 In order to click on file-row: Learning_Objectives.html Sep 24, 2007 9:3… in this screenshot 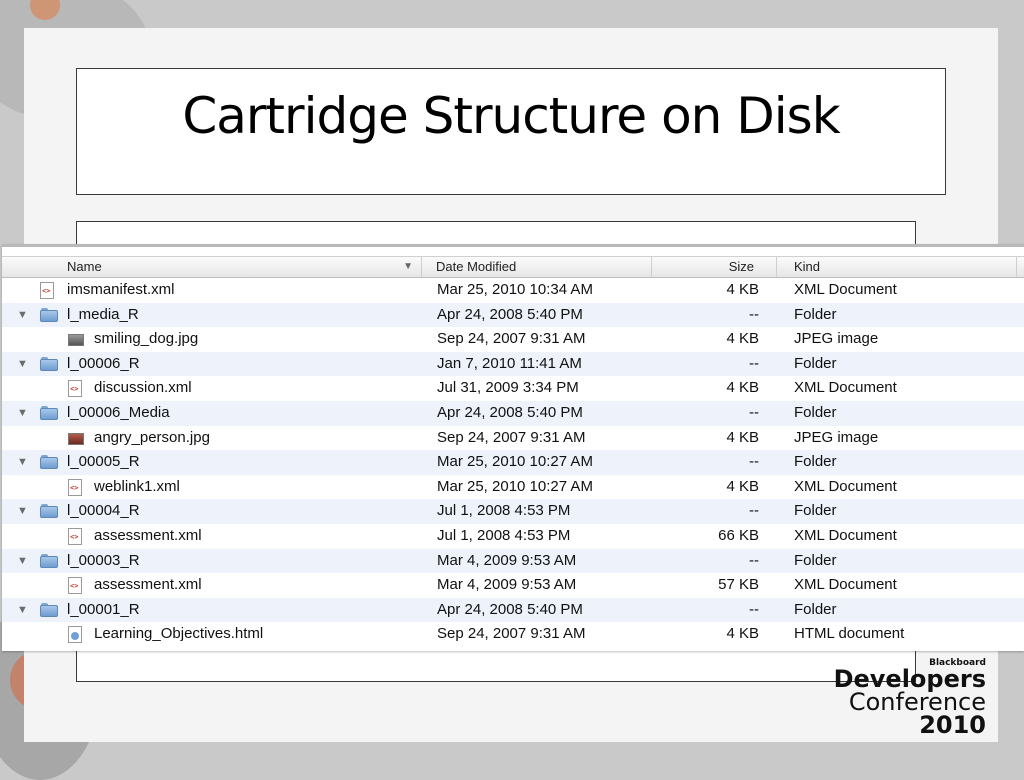, I will do `click(513, 634)`.